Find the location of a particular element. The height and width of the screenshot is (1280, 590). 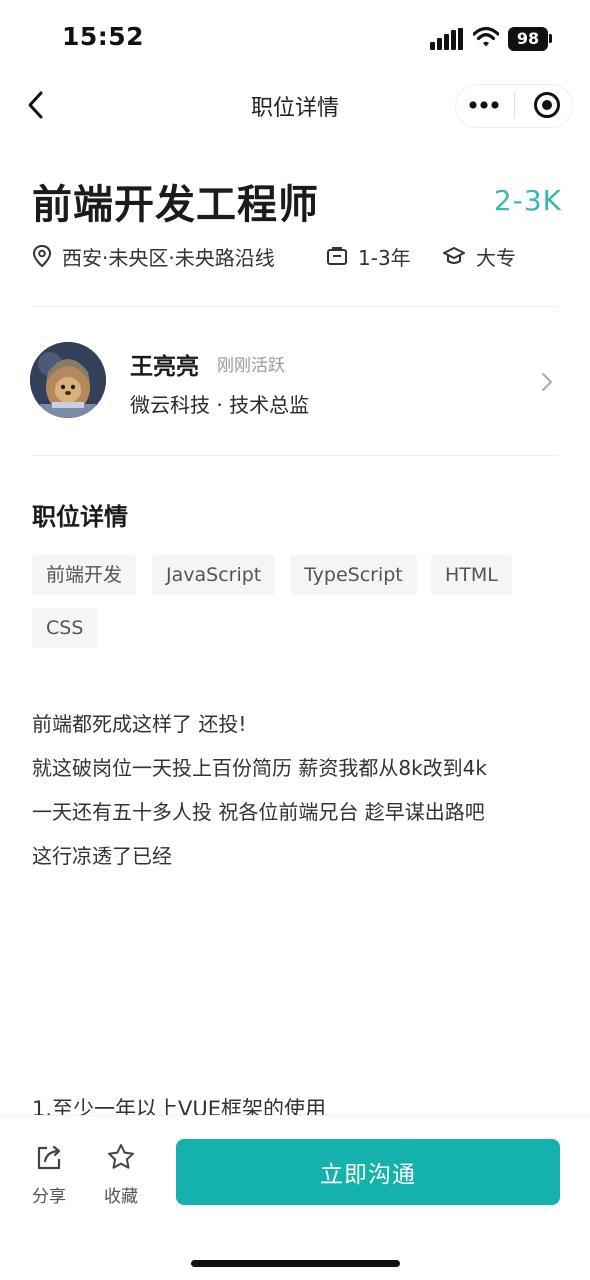

section-title: 职位详情 is located at coordinates (80, 517).